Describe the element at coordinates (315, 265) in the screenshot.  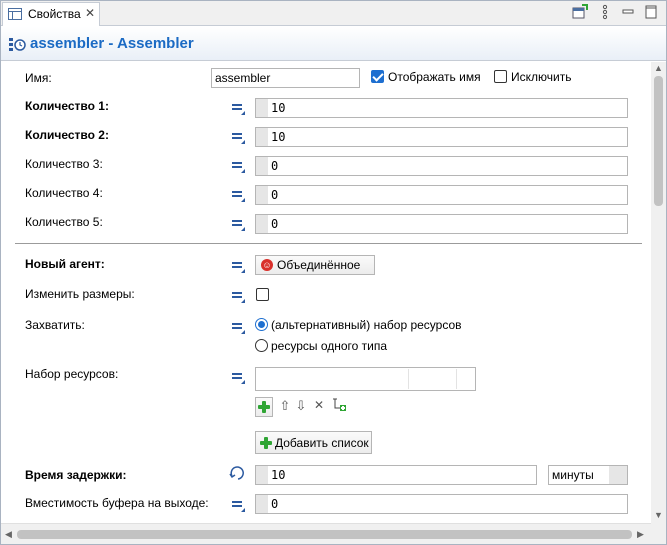
I see `new-agent-button: ☺ Объединённое` at that location.